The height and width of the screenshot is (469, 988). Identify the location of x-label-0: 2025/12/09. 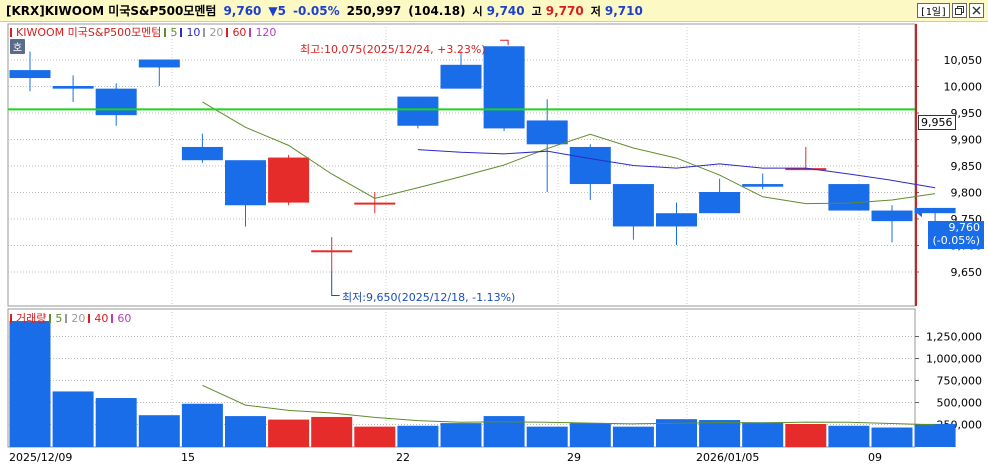
(41, 457).